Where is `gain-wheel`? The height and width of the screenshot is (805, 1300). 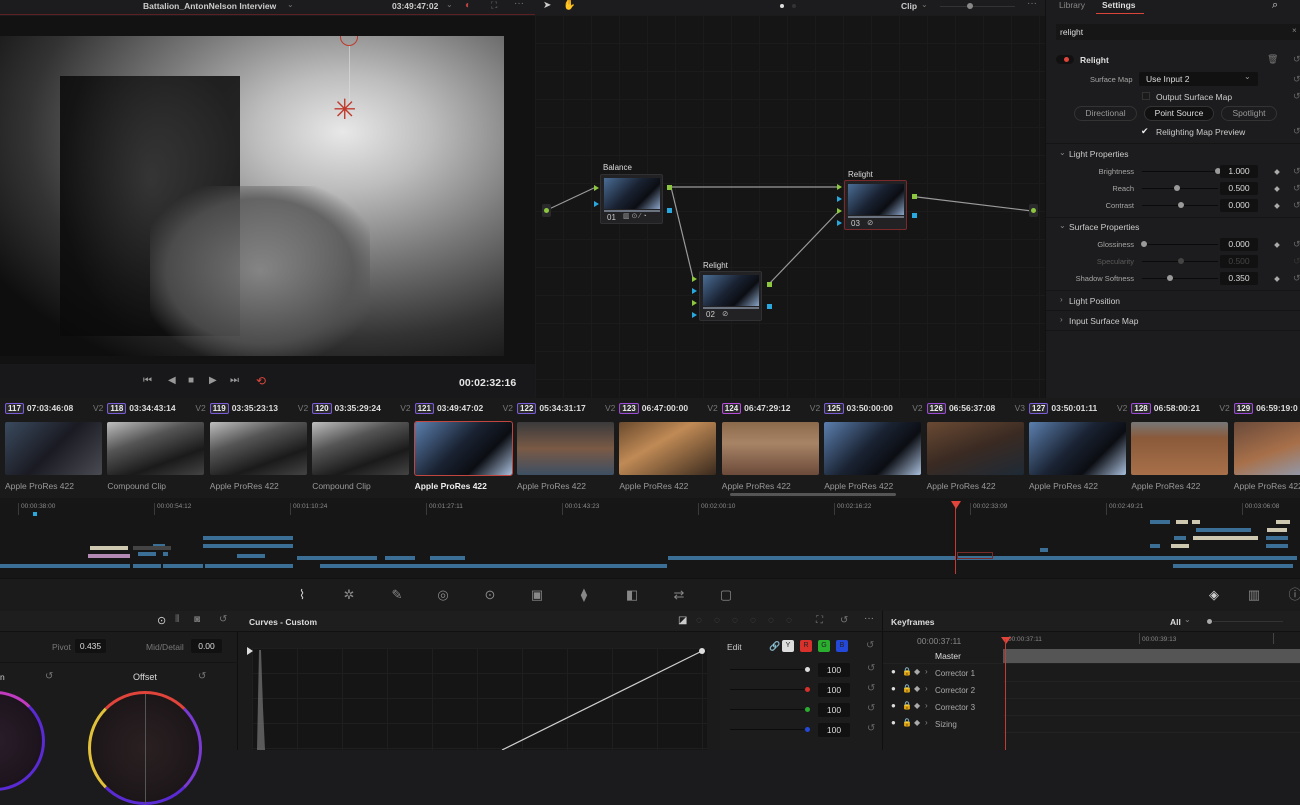
gain-wheel is located at coordinates (22, 741).